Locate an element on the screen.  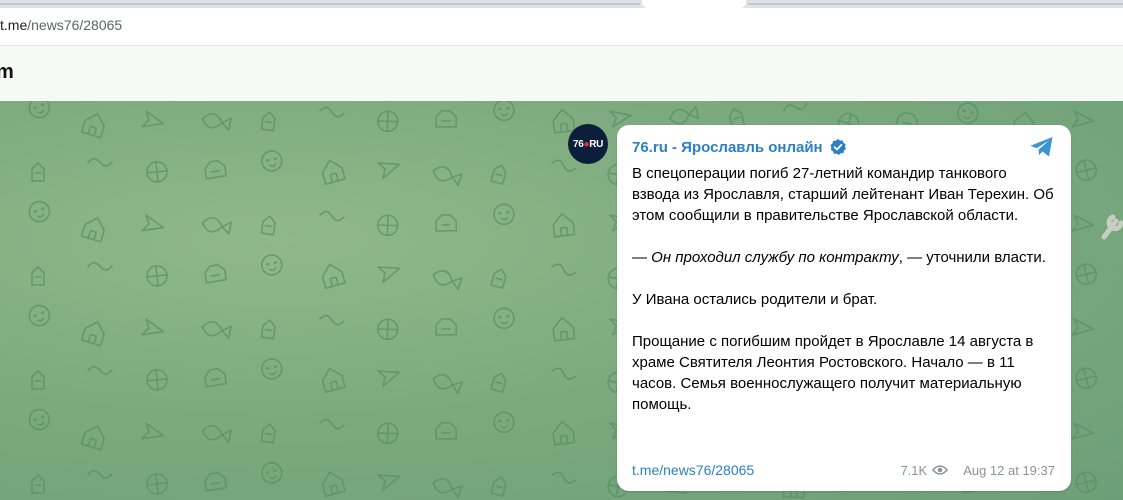
telegram-share-icon is located at coordinates (1042, 147).